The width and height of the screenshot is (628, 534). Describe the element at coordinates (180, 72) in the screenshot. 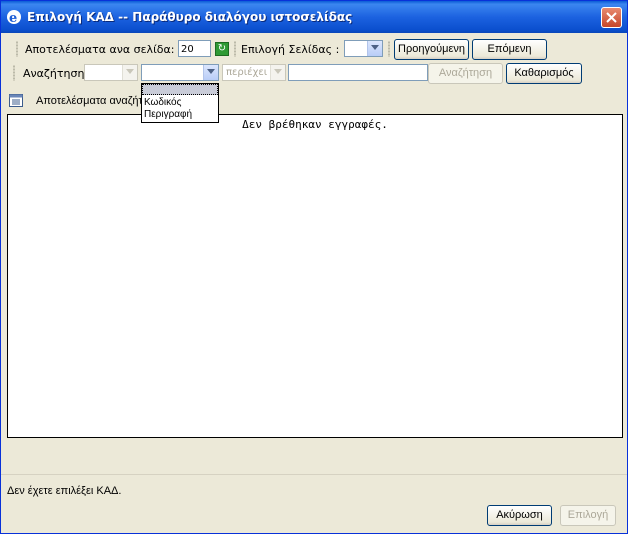

I see `search-field-select` at that location.